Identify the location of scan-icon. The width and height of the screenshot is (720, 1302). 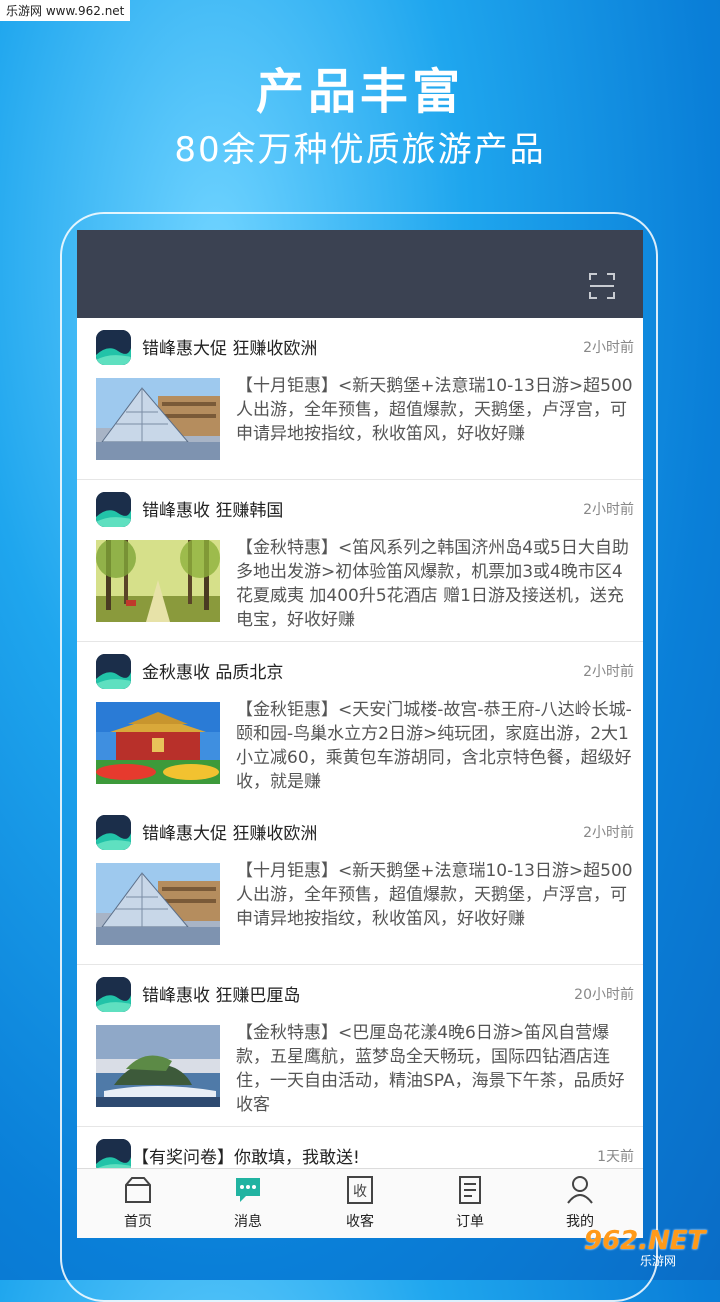
(602, 286).